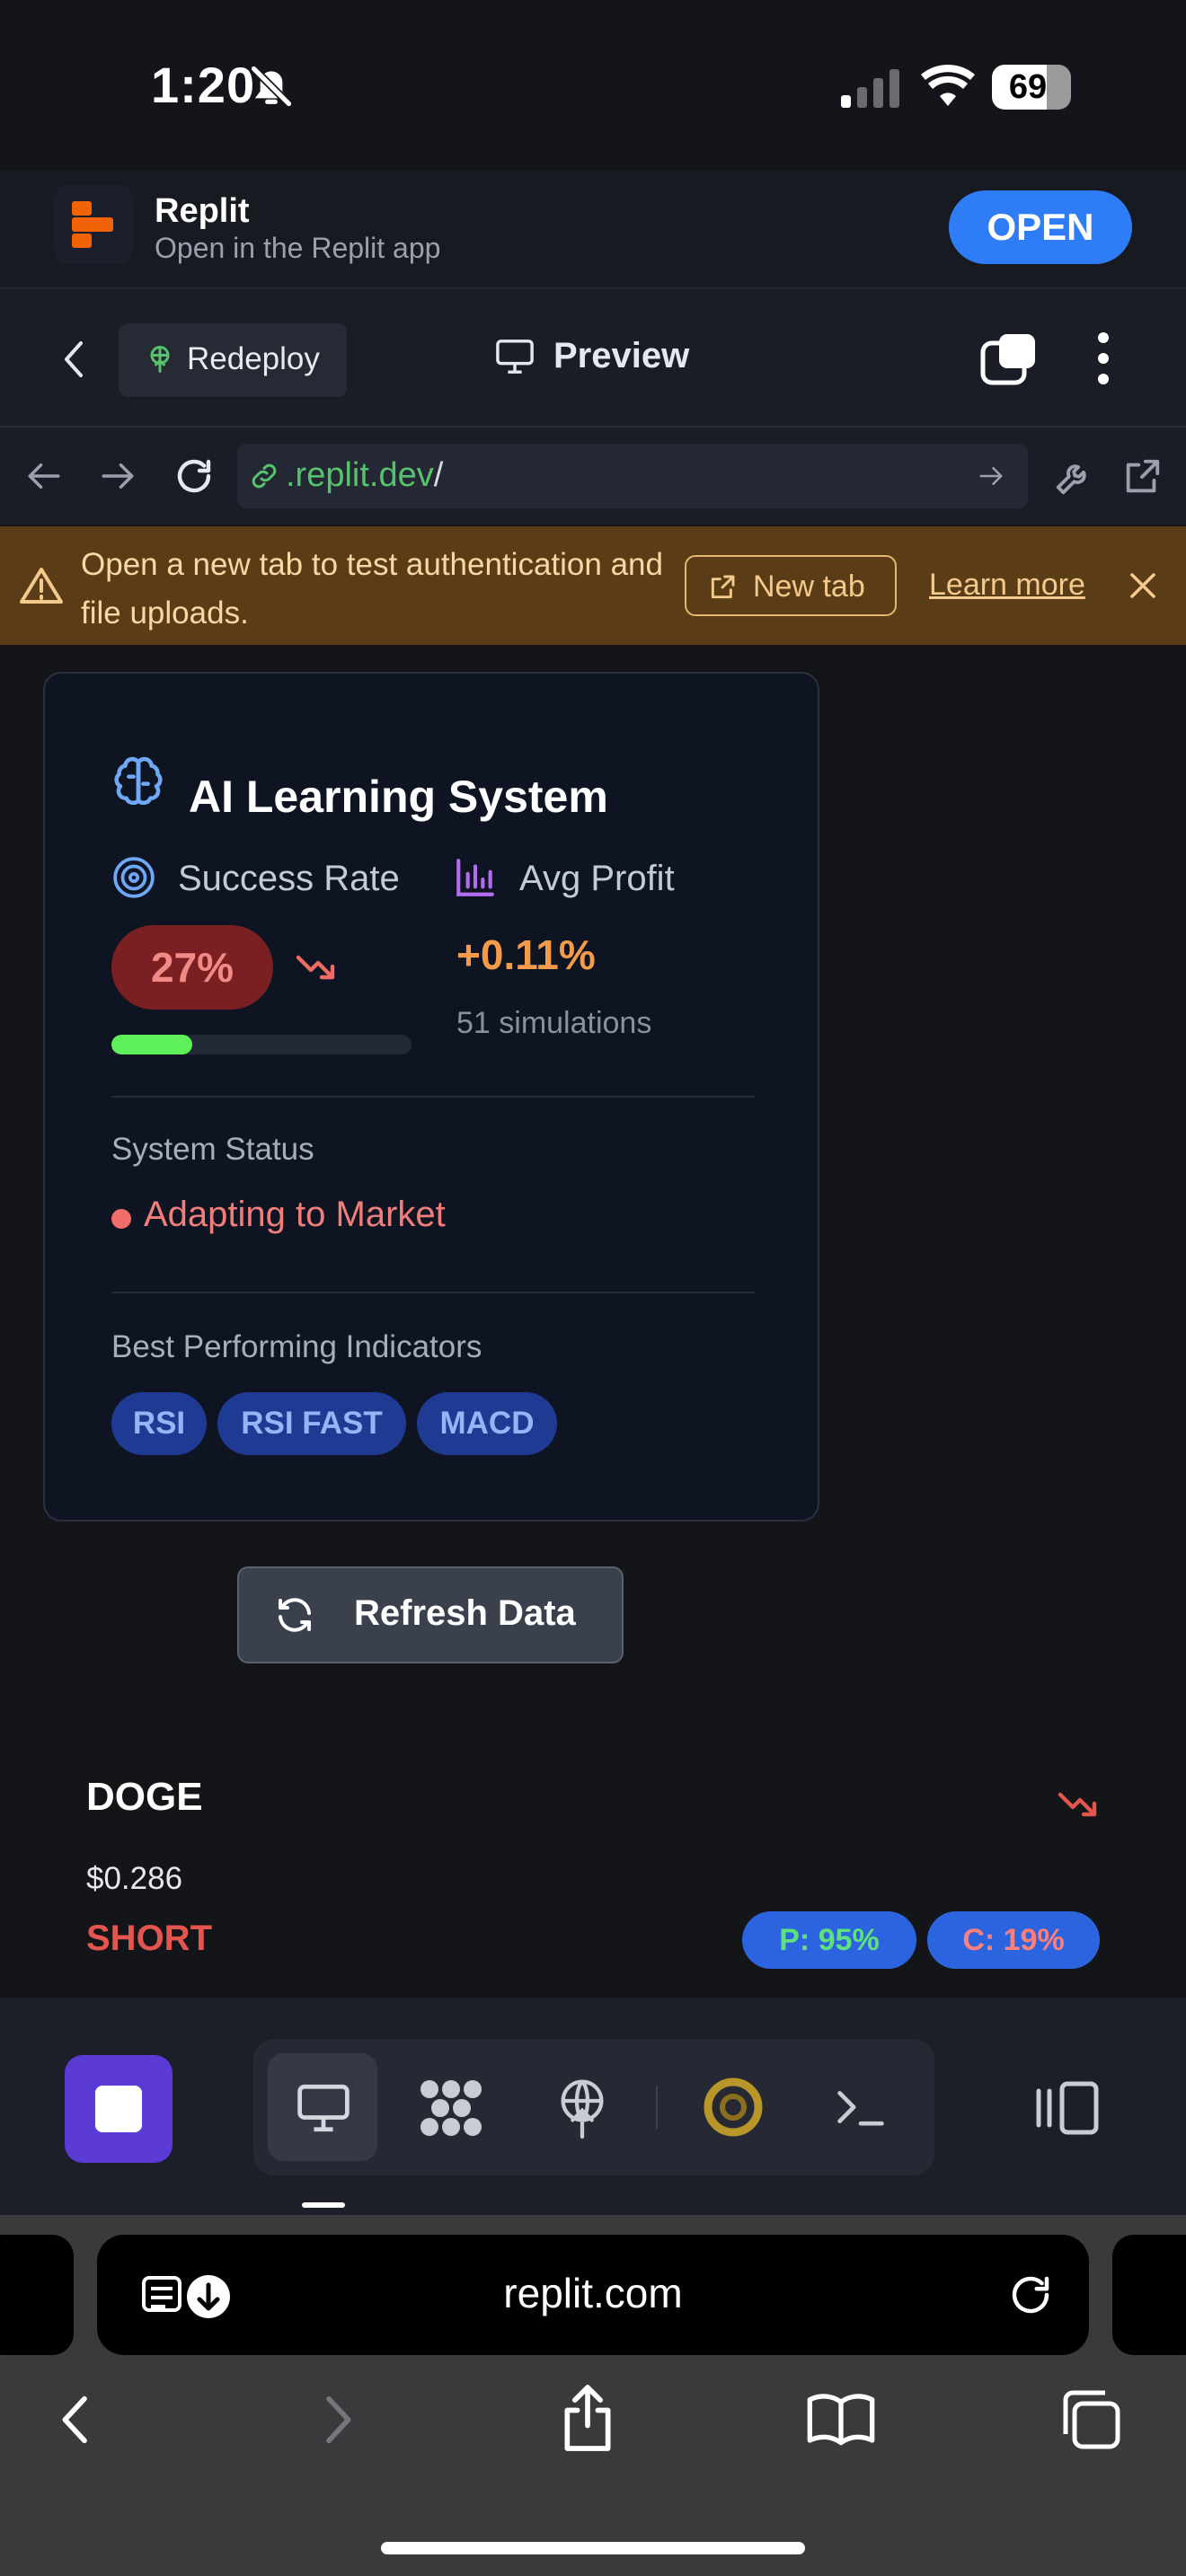  I want to click on status-bar: 1:20 69, so click(593, 85).